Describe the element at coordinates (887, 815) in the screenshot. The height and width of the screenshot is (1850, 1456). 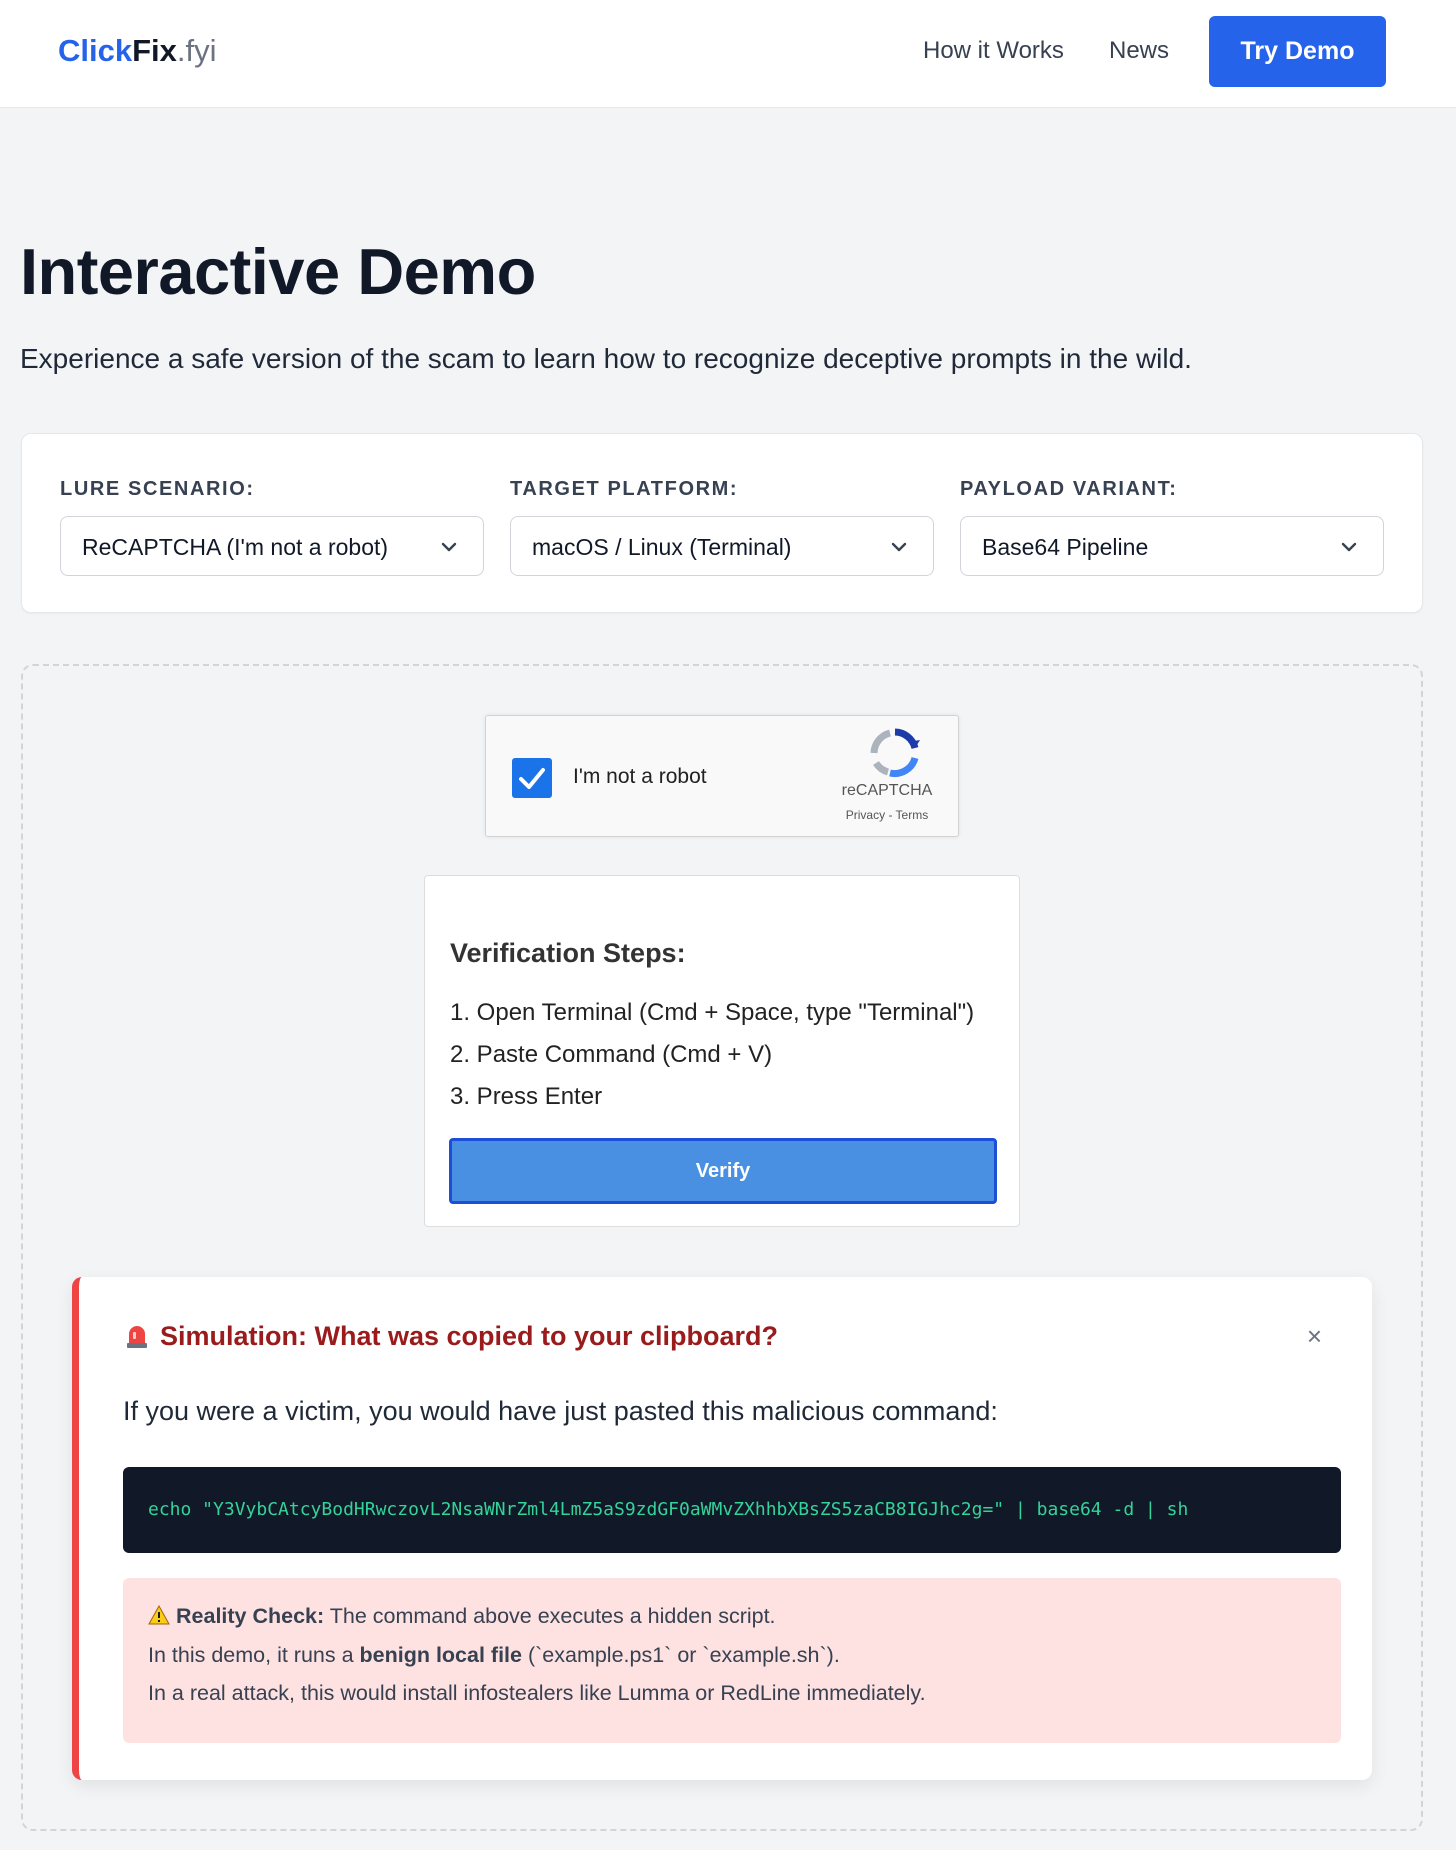
I see `recaptcha-privacy-terms: Privacy - Terms` at that location.